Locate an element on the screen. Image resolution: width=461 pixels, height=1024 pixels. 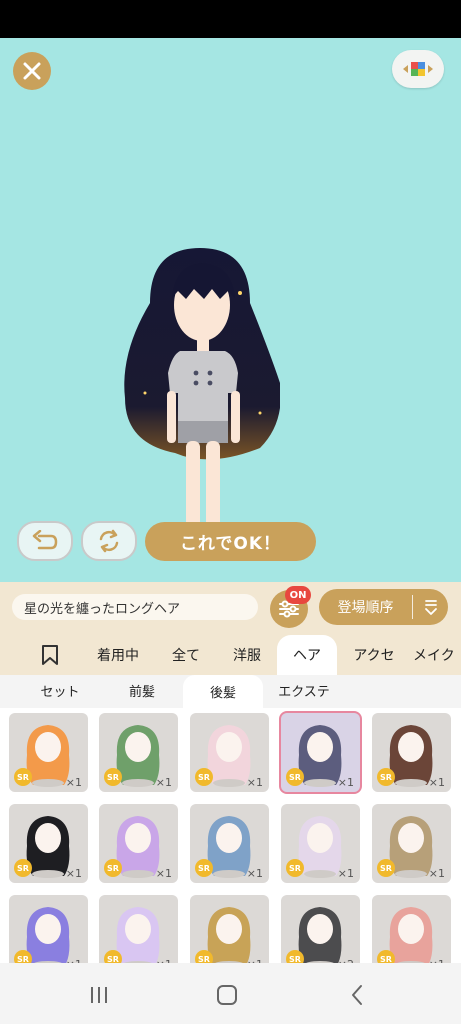
category-tabs: 着用中 全て 洋服 ヘア アクセ メイク is located at coordinates (230, 655).